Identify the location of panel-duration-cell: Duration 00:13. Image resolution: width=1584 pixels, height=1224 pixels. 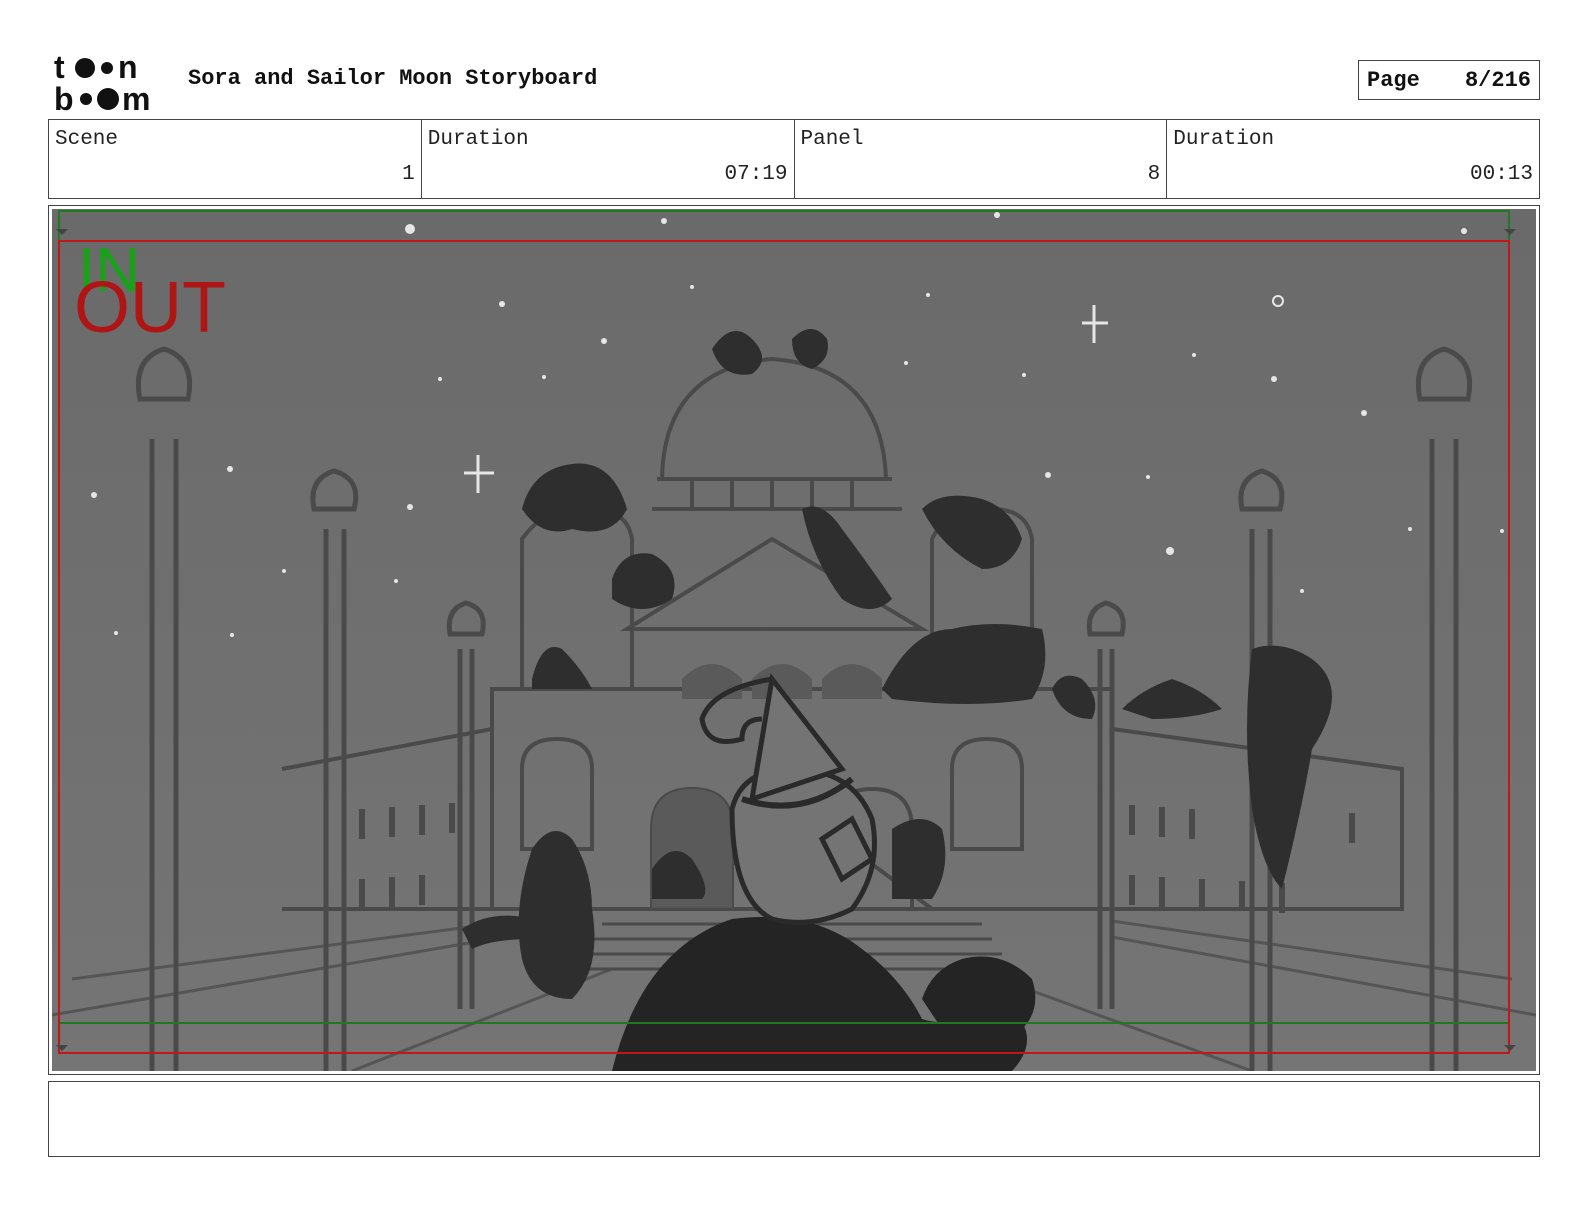
(1353, 159).